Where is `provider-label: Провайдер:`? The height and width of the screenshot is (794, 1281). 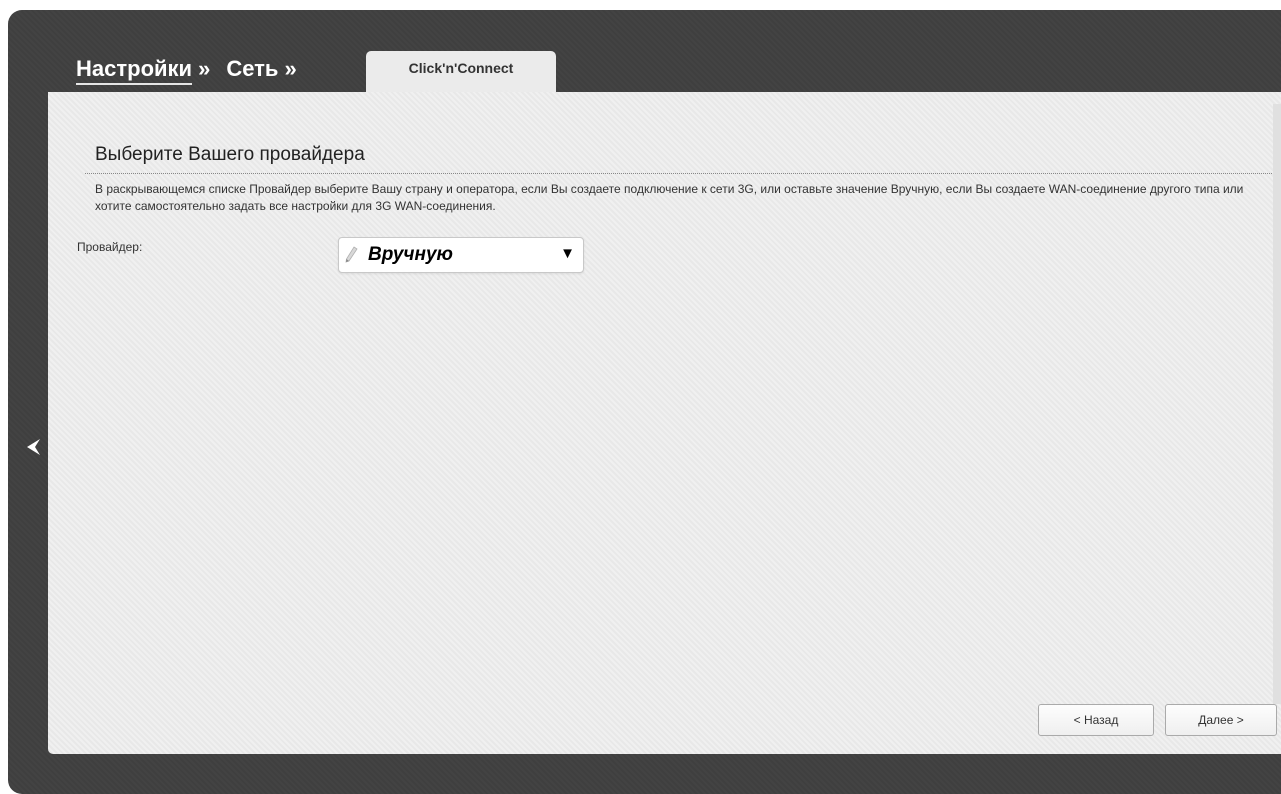
provider-label: Провайдер: is located at coordinates (110, 247).